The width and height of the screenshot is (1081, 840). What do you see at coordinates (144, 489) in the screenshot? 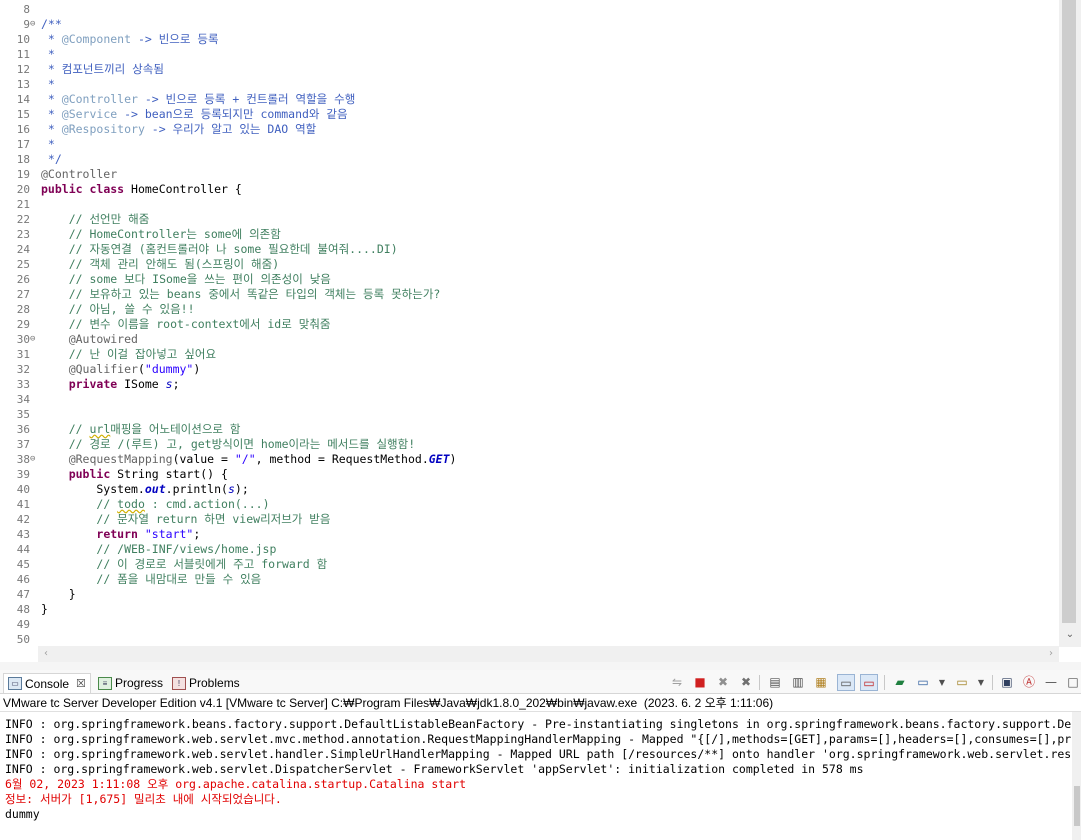
I see `code-line: System.out.println(s);` at bounding box center [144, 489].